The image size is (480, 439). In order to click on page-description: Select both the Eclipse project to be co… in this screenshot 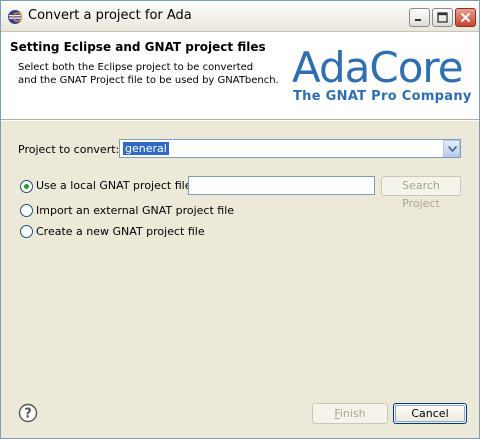, I will do `click(148, 74)`.